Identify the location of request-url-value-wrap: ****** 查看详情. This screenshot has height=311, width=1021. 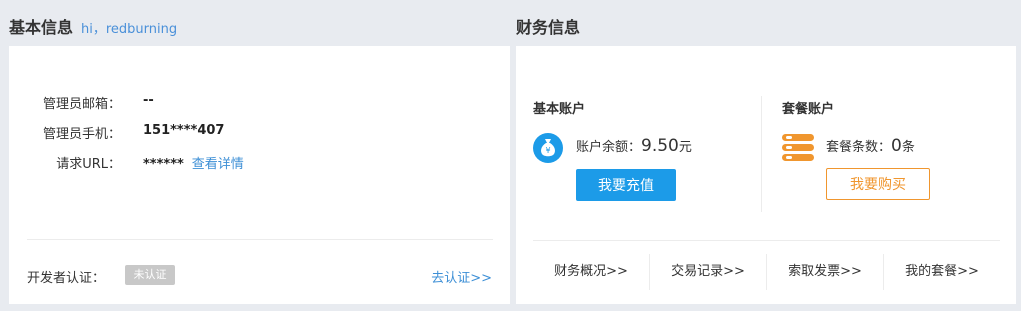
(193, 162).